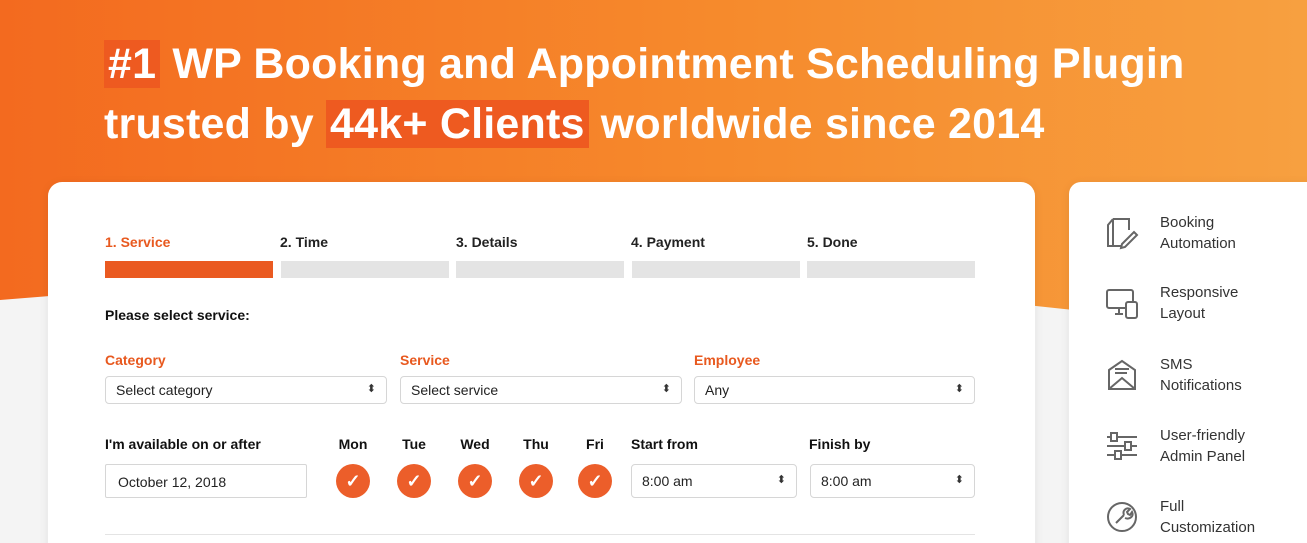 The image size is (1307, 543). What do you see at coordinates (425, 360) in the screenshot?
I see `service-label: Service` at bounding box center [425, 360].